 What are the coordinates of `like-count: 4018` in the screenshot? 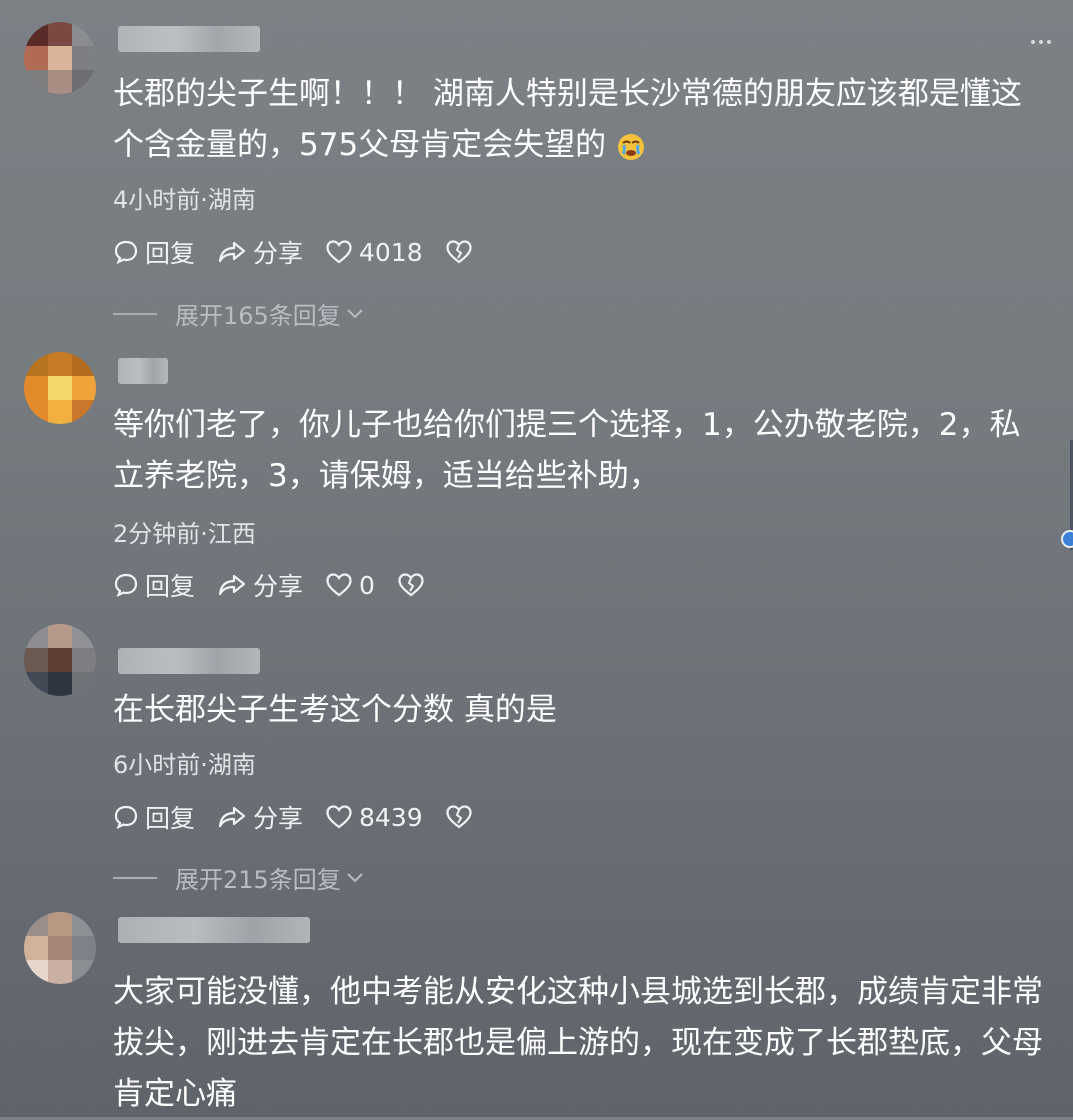 It's located at (391, 252).